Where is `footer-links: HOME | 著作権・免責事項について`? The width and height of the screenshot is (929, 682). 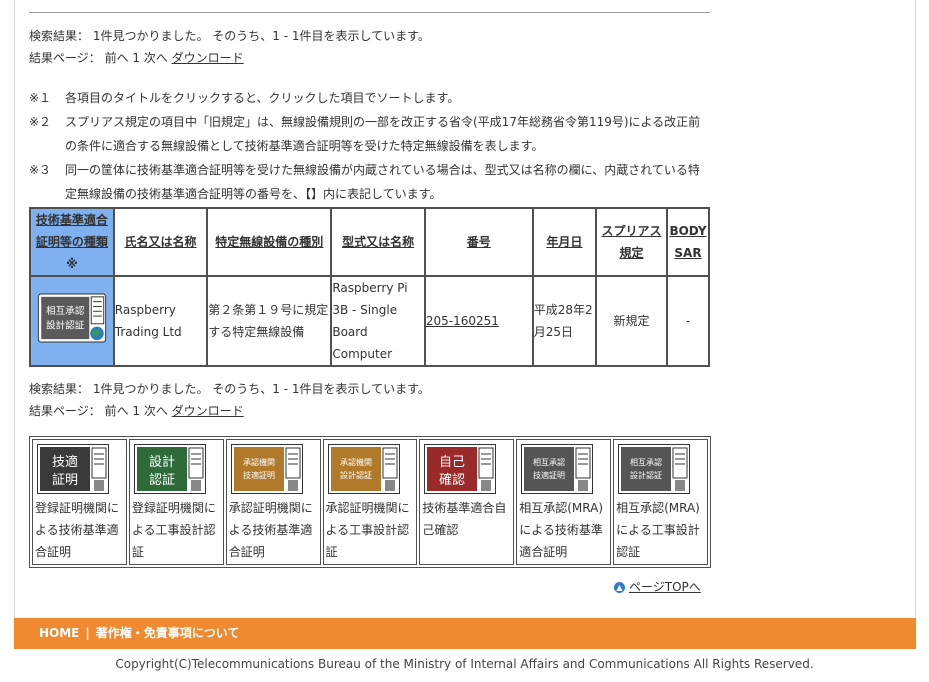
footer-links: HOME | 著作権・免責事項について is located at coordinates (139, 633).